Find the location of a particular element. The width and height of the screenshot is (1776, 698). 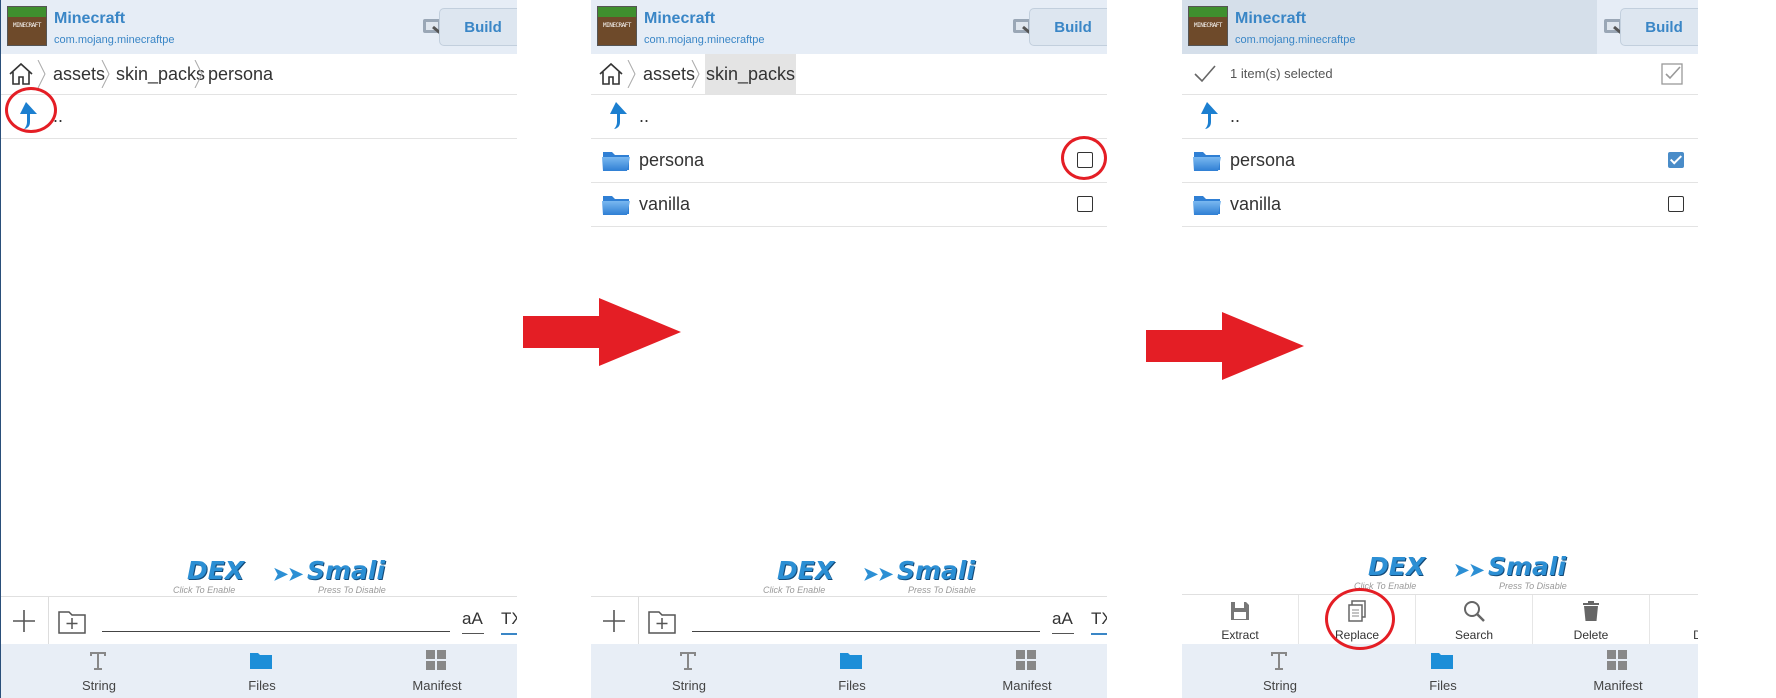

input-bar: aA TXT is located at coordinates (849, 620).